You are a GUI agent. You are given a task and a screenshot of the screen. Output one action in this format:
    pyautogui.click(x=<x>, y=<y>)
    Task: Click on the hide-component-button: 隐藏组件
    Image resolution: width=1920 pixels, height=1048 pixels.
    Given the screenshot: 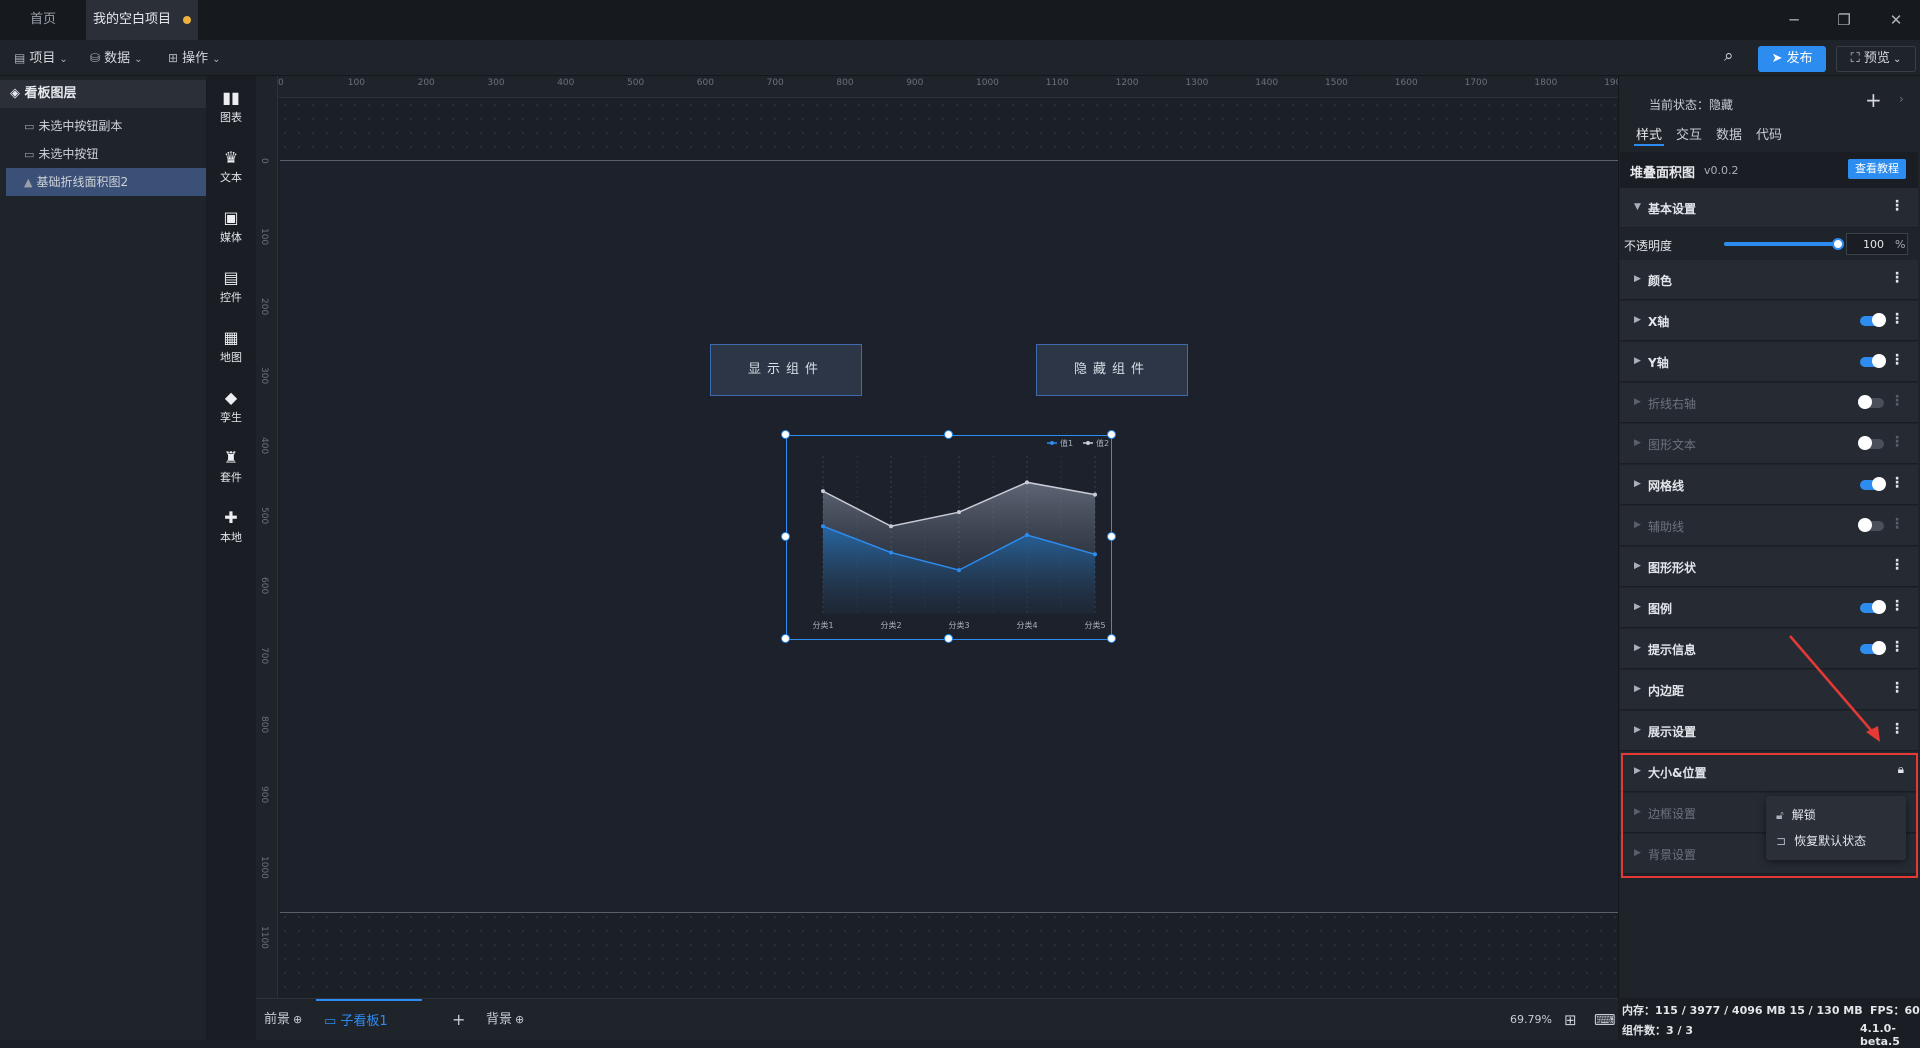 What is the action you would take?
    pyautogui.click(x=1112, y=370)
    